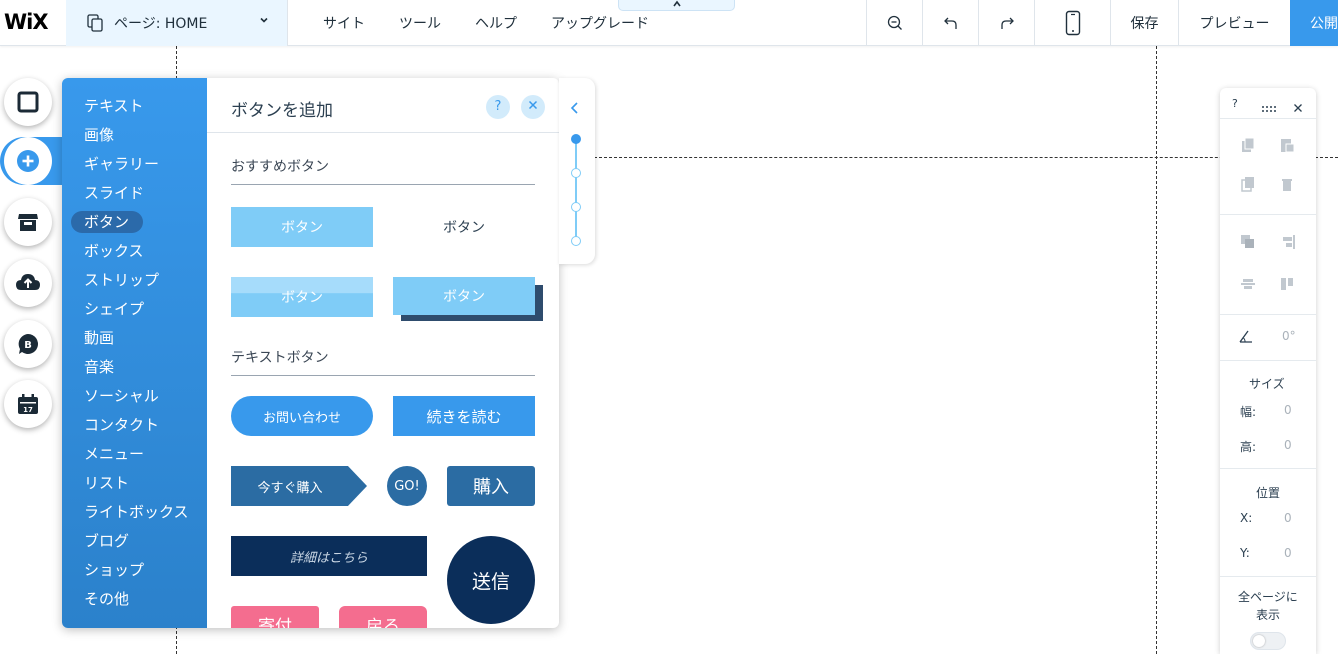 This screenshot has height=654, width=1338. What do you see at coordinates (1287, 184) in the screenshot?
I see `delete-icon` at bounding box center [1287, 184].